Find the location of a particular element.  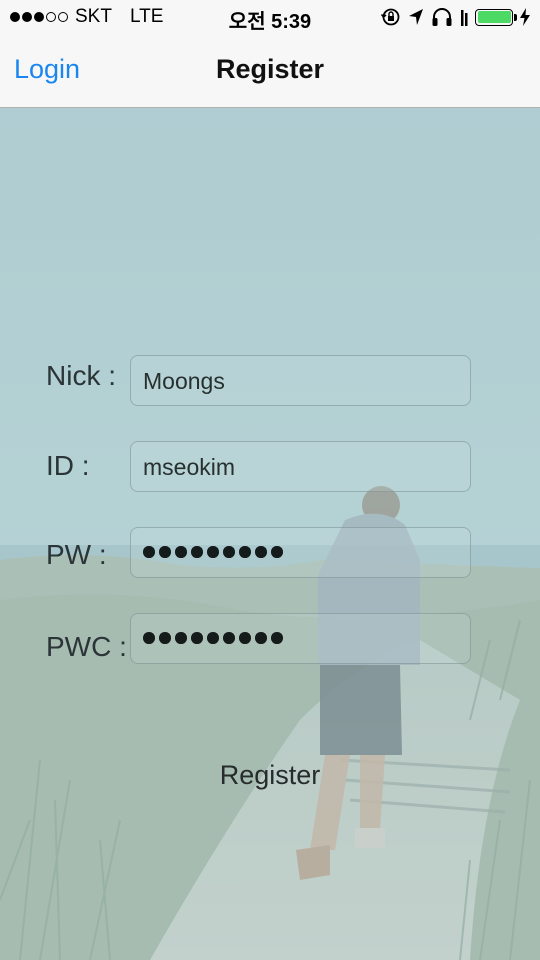

nick-value: Moongs is located at coordinates (184, 381).